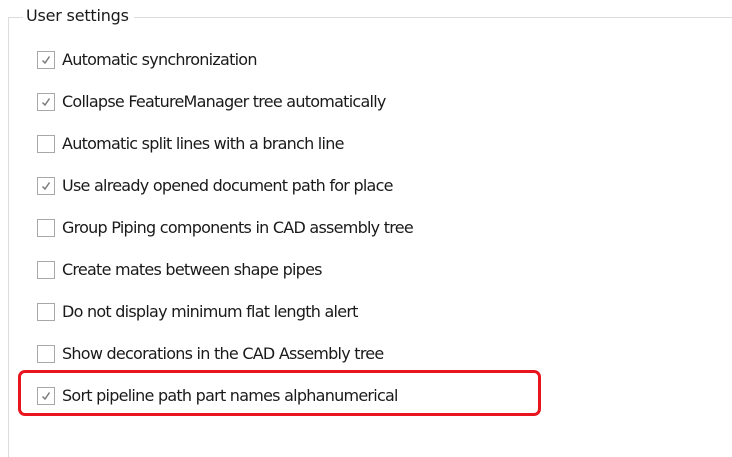  What do you see at coordinates (192, 269) in the screenshot?
I see `option-label: Create mates between shape pipes` at bounding box center [192, 269].